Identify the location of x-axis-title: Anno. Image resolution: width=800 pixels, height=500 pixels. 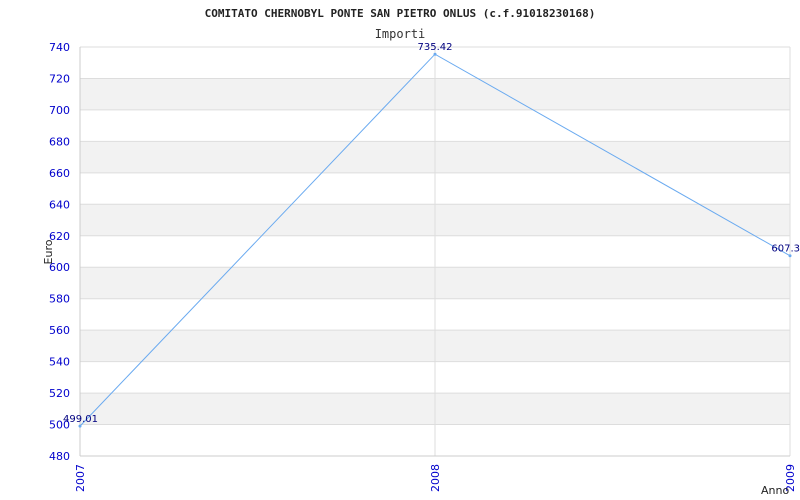
(775, 490).